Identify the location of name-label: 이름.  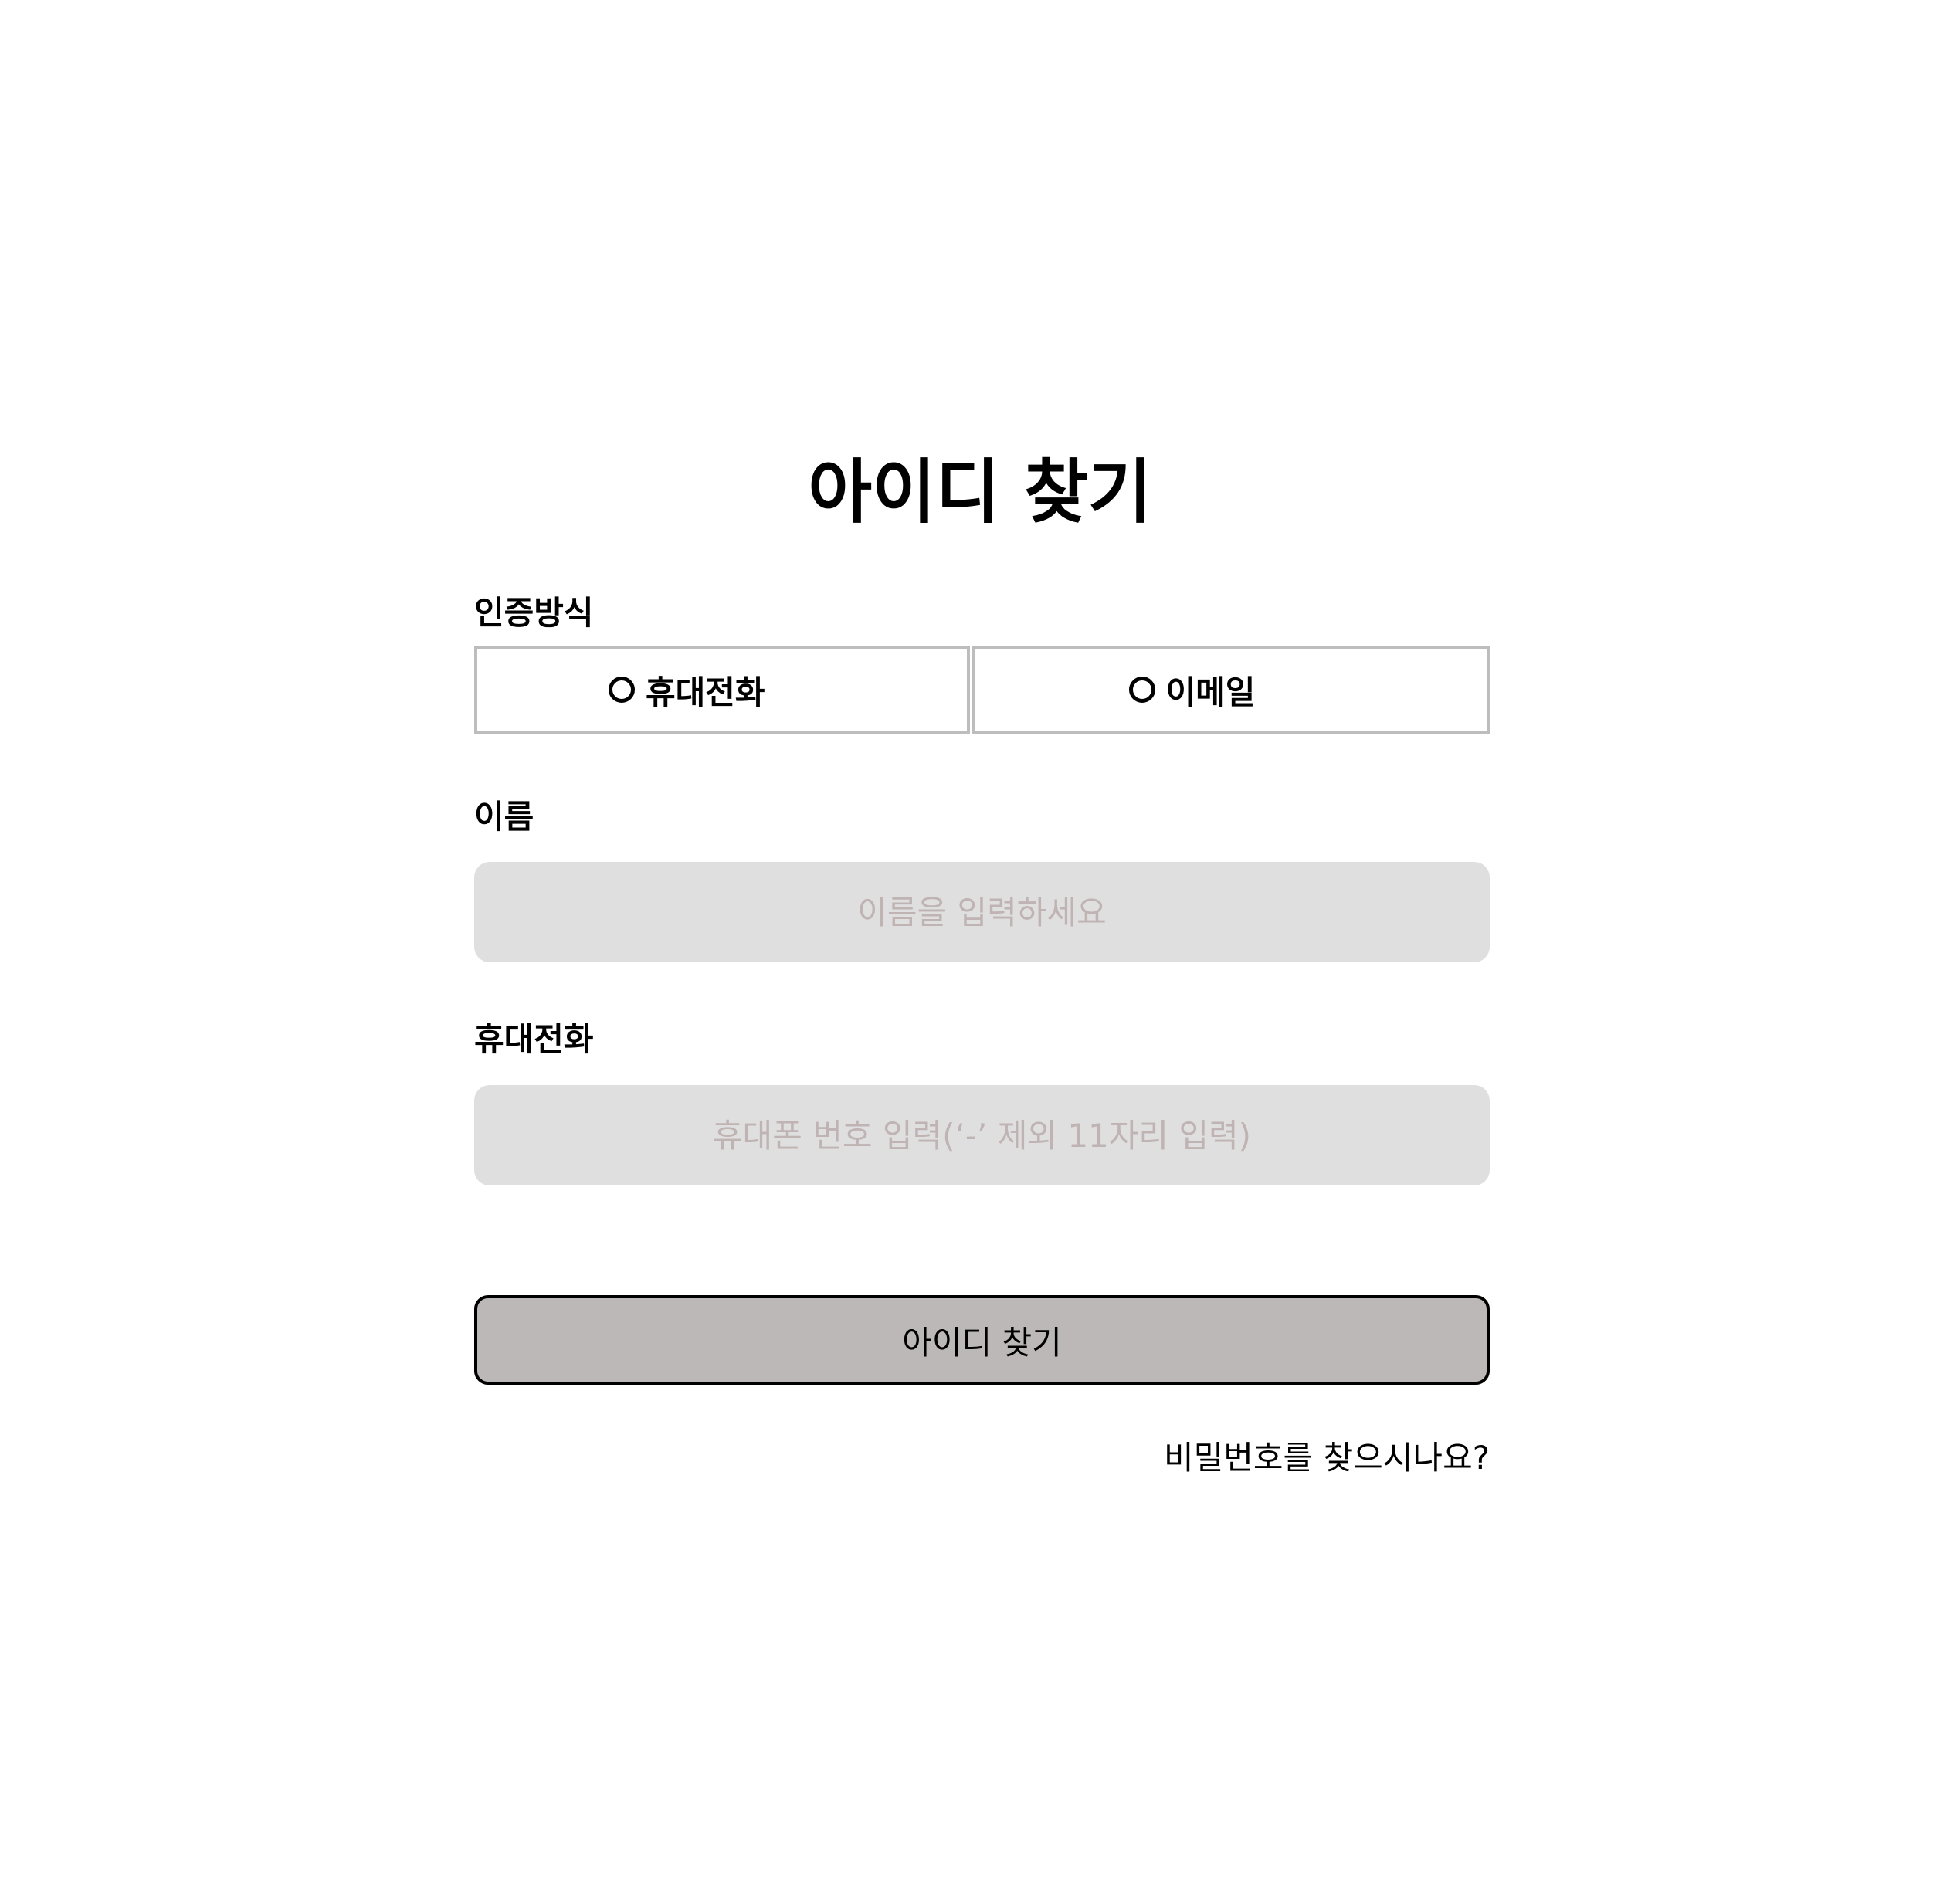
(504, 817).